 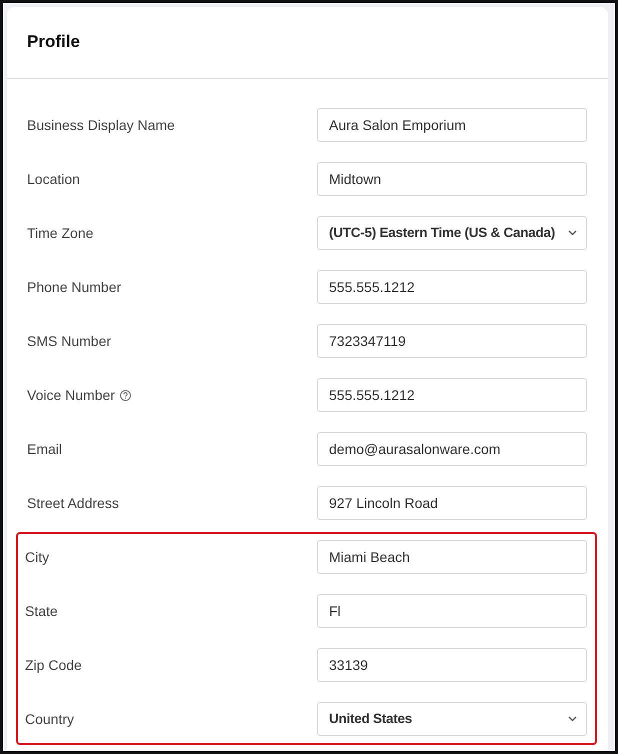 What do you see at coordinates (73, 503) in the screenshot?
I see `field-label: Street Address` at bounding box center [73, 503].